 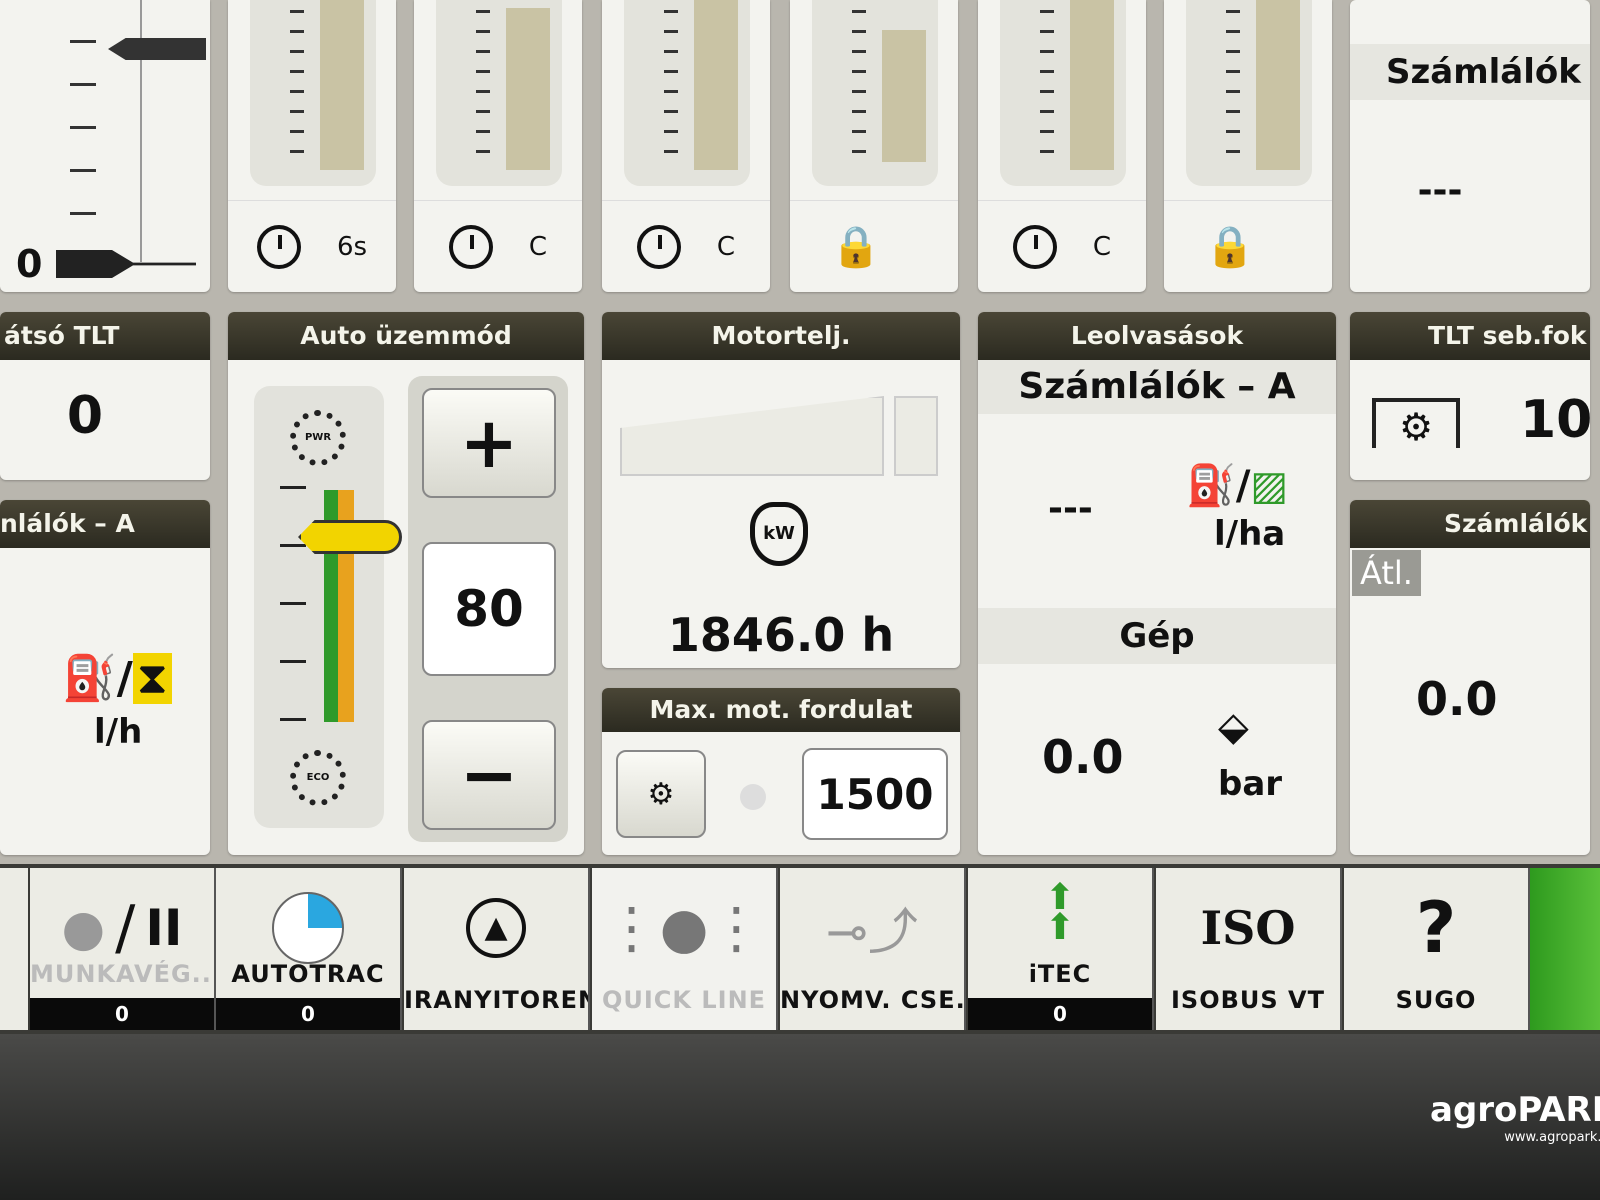 What do you see at coordinates (1470, 396) in the screenshot?
I see `pto-speed-panel: TLT seb.fok ⚙ 10` at bounding box center [1470, 396].